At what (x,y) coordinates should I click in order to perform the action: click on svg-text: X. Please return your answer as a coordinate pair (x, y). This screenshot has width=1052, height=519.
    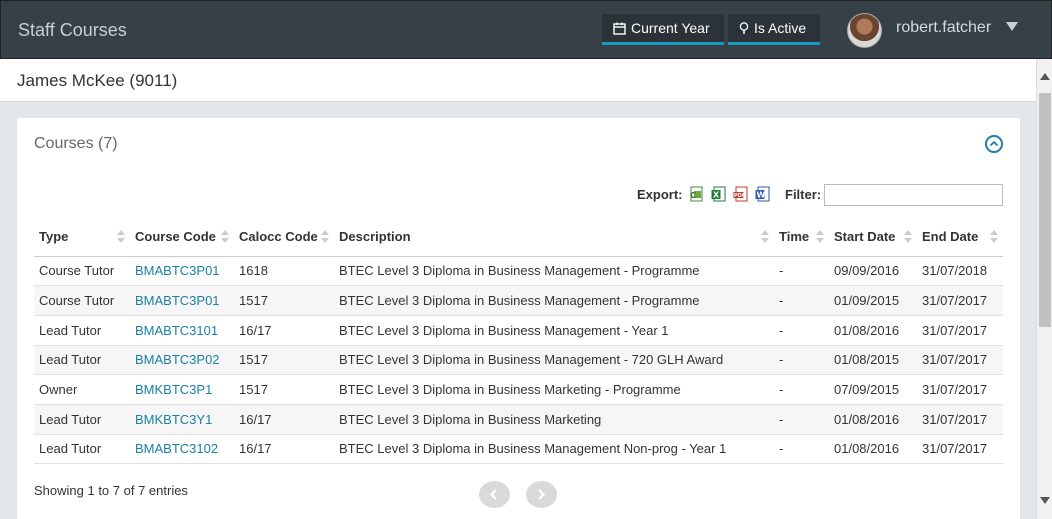
    Looking at the image, I should click on (716, 195).